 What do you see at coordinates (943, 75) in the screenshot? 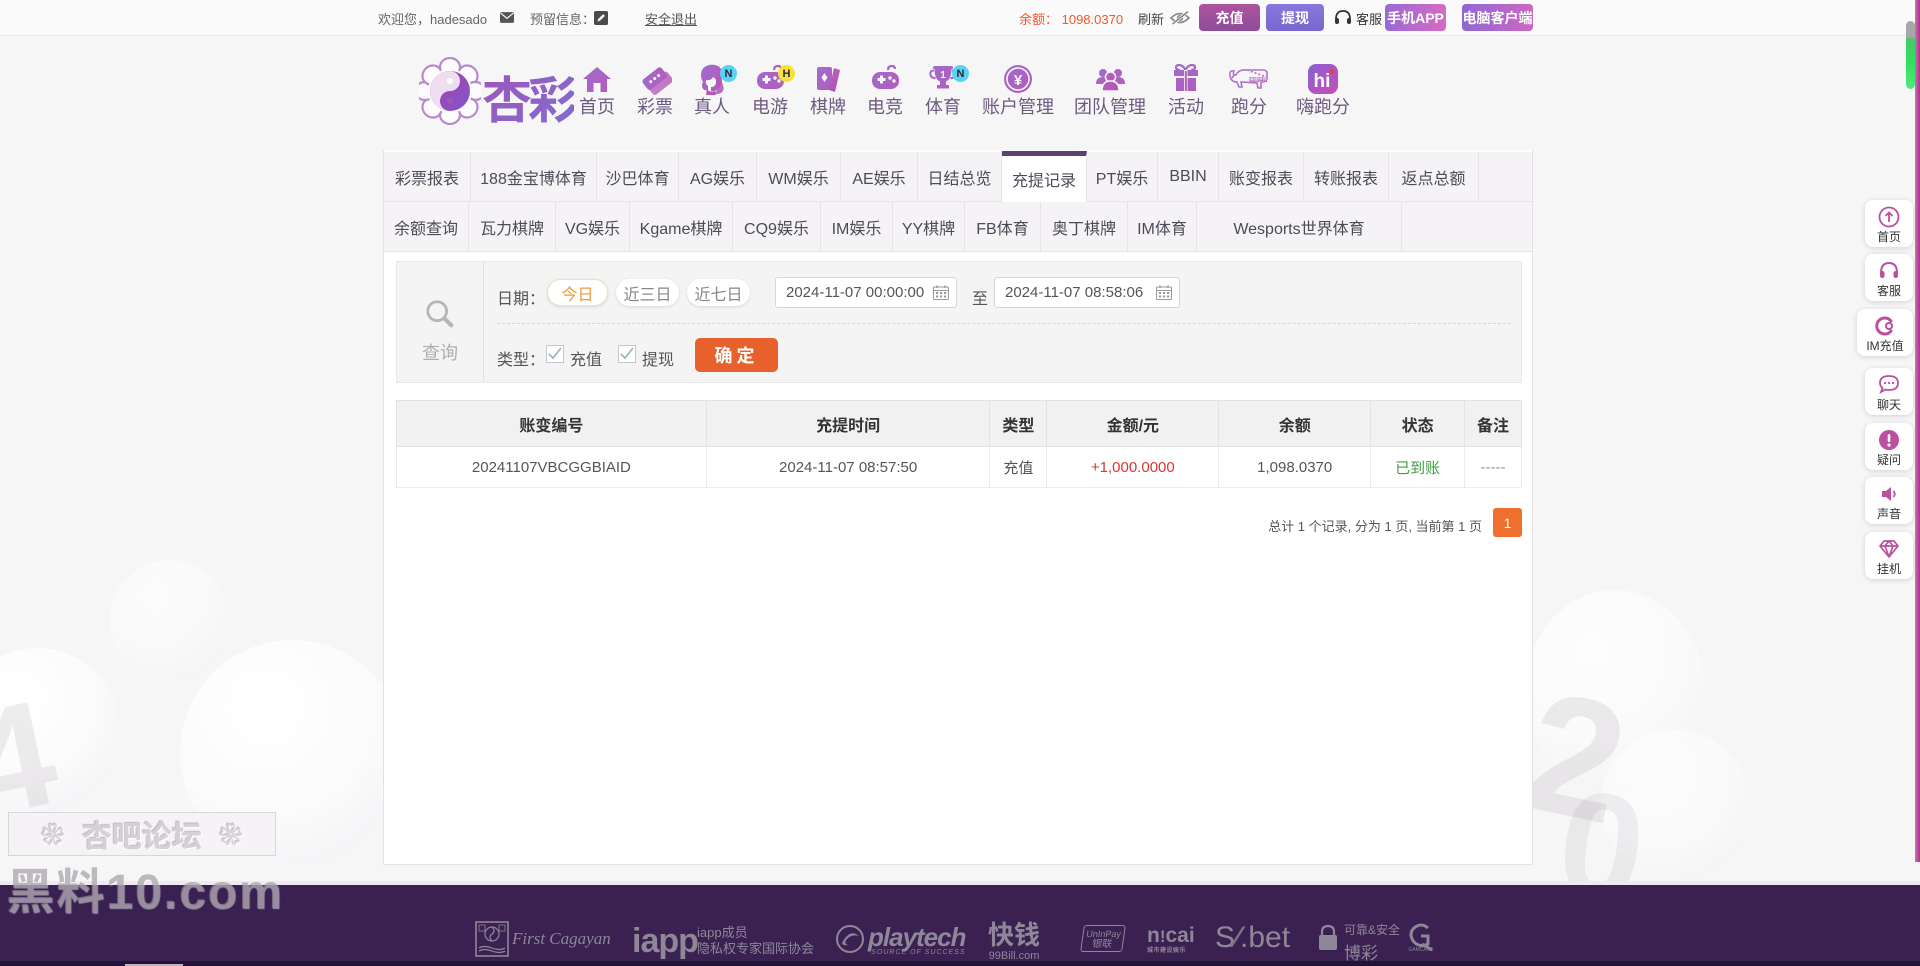
I see `svg-text: 1` at bounding box center [943, 75].